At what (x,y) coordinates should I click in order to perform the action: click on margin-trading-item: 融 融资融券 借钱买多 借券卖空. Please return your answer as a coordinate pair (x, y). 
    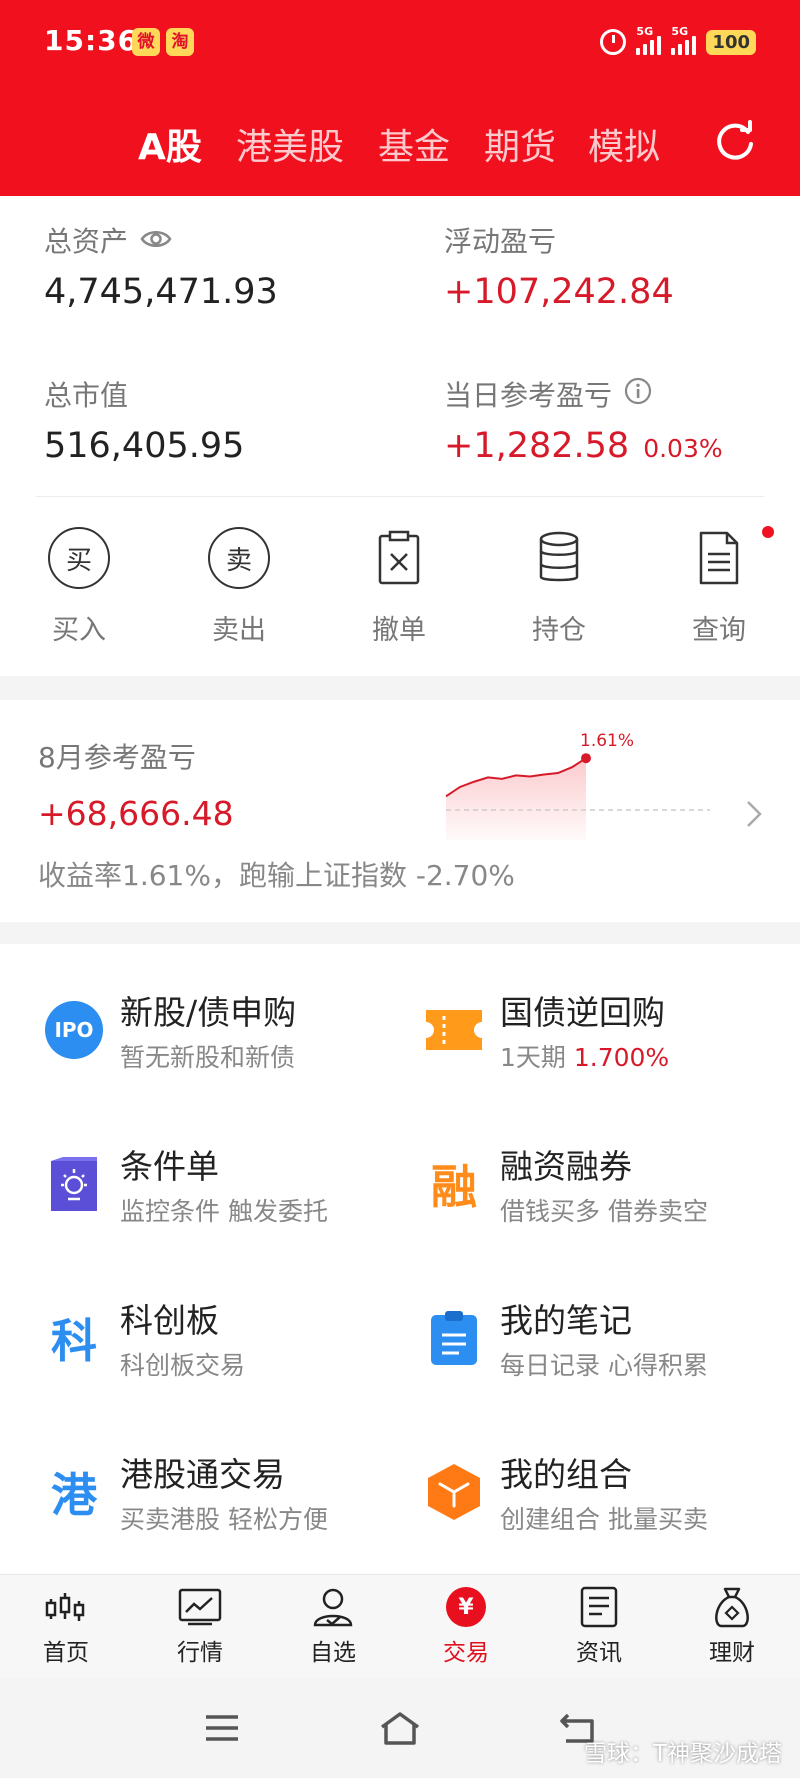
    Looking at the image, I should click on (609, 1190).